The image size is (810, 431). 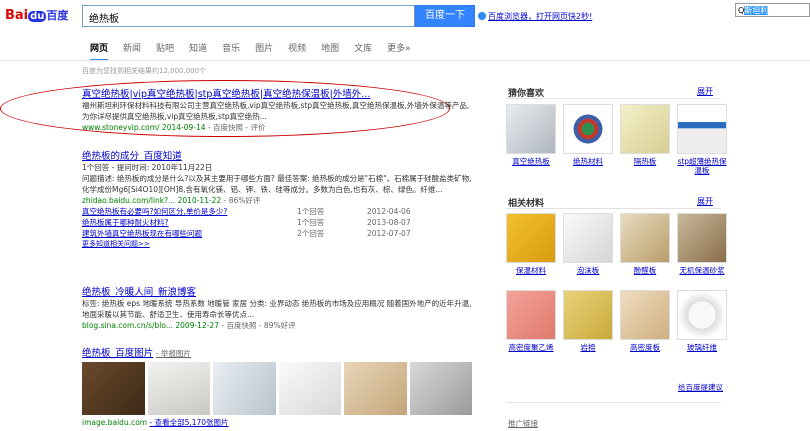 What do you see at coordinates (645, 161) in the screenshot?
I see `like-tile-caption: 隔热板` at bounding box center [645, 161].